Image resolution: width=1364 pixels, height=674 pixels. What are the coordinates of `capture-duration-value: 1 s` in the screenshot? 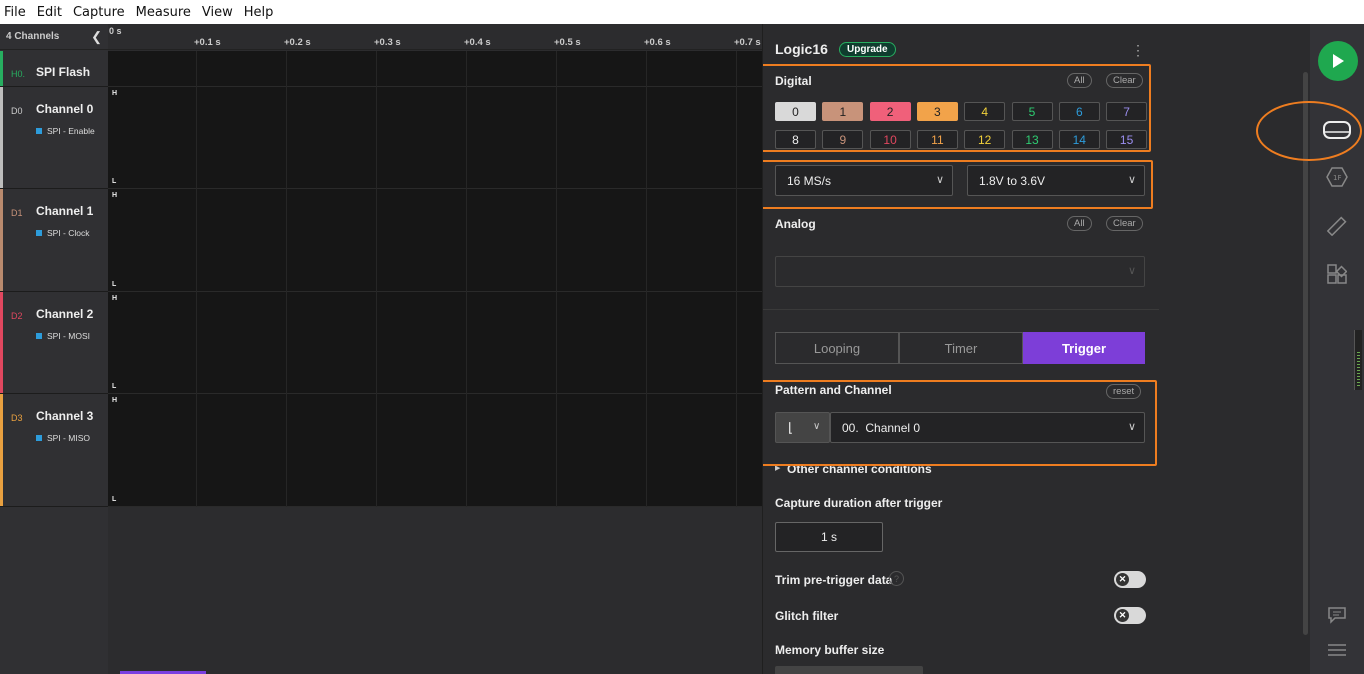 It's located at (828, 537).